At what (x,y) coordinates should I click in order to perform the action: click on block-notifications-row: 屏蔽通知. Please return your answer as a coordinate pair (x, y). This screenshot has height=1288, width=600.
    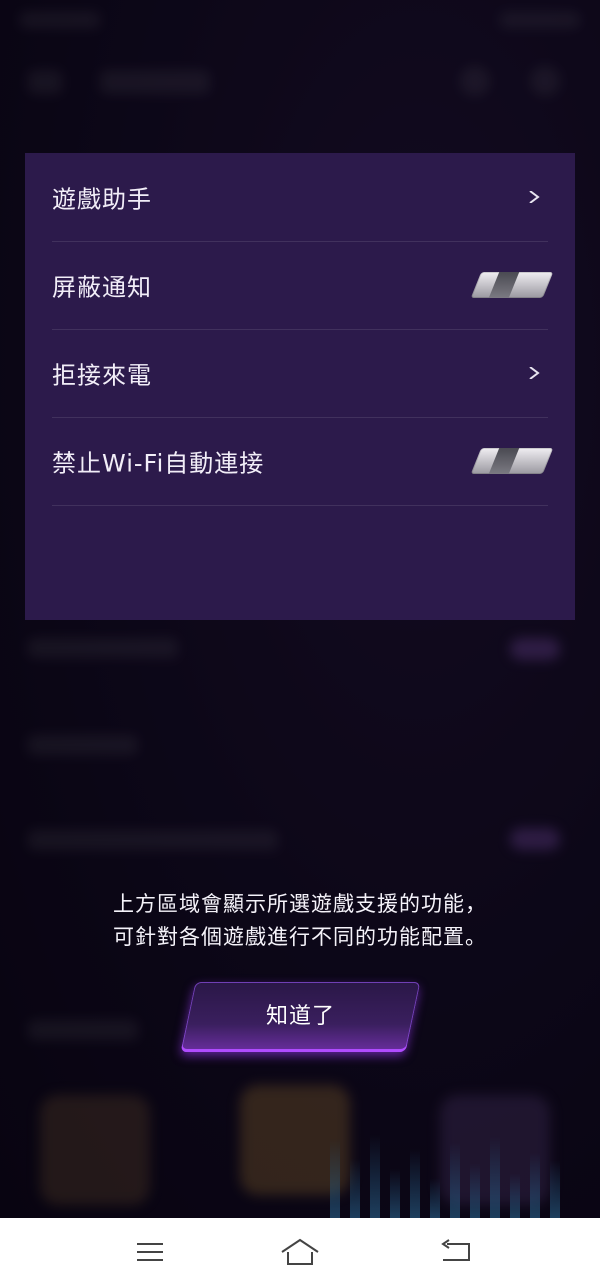
    Looking at the image, I should click on (303, 285).